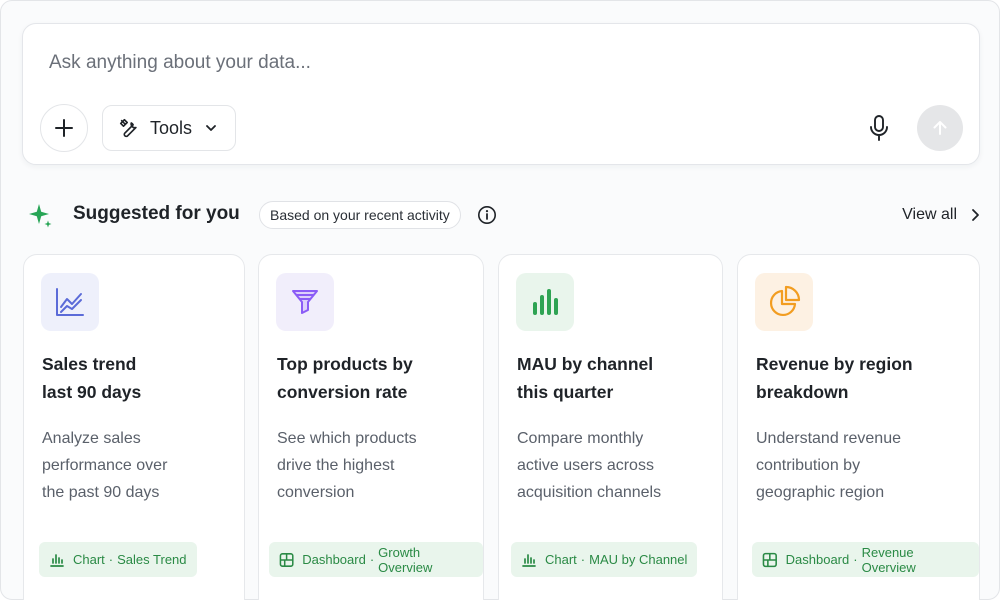 This screenshot has height=600, width=1000. What do you see at coordinates (376, 559) in the screenshot?
I see `card-tag: Dashboard · Growth Overview` at bounding box center [376, 559].